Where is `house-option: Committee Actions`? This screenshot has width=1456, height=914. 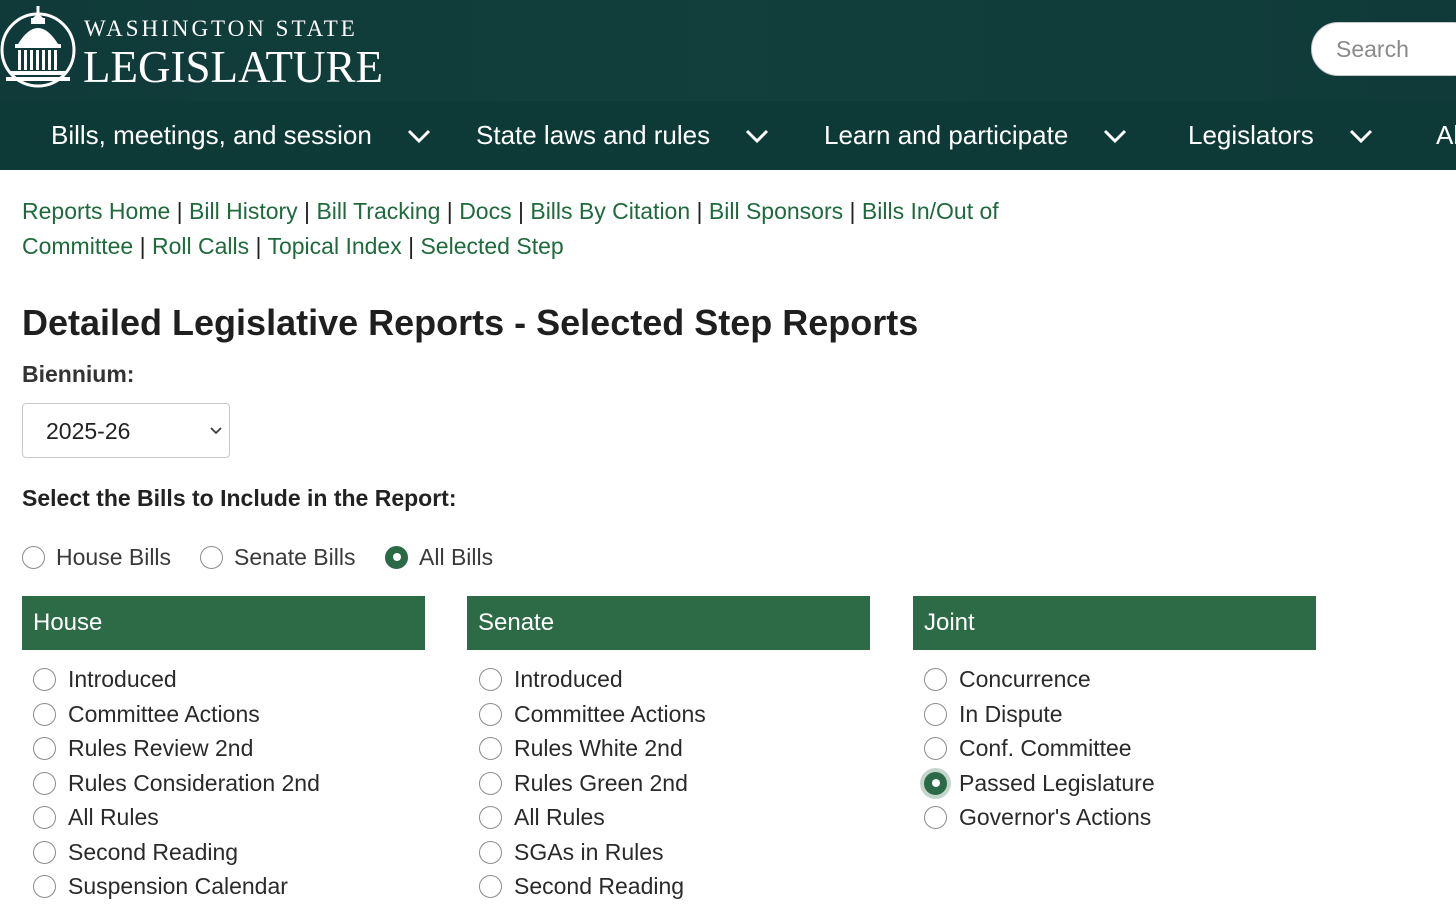
house-option: Committee Actions is located at coordinates (146, 714).